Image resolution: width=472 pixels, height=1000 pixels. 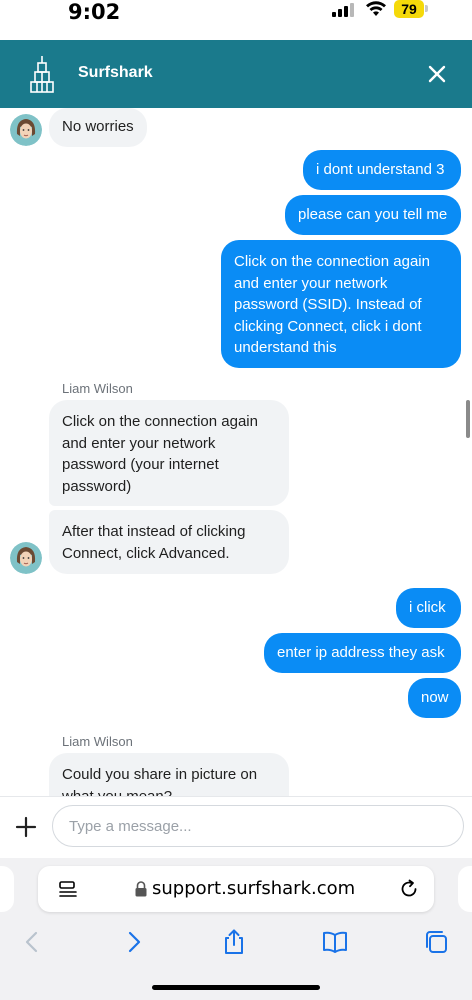 What do you see at coordinates (7, 889) in the screenshot?
I see `previous-tab-peek` at bounding box center [7, 889].